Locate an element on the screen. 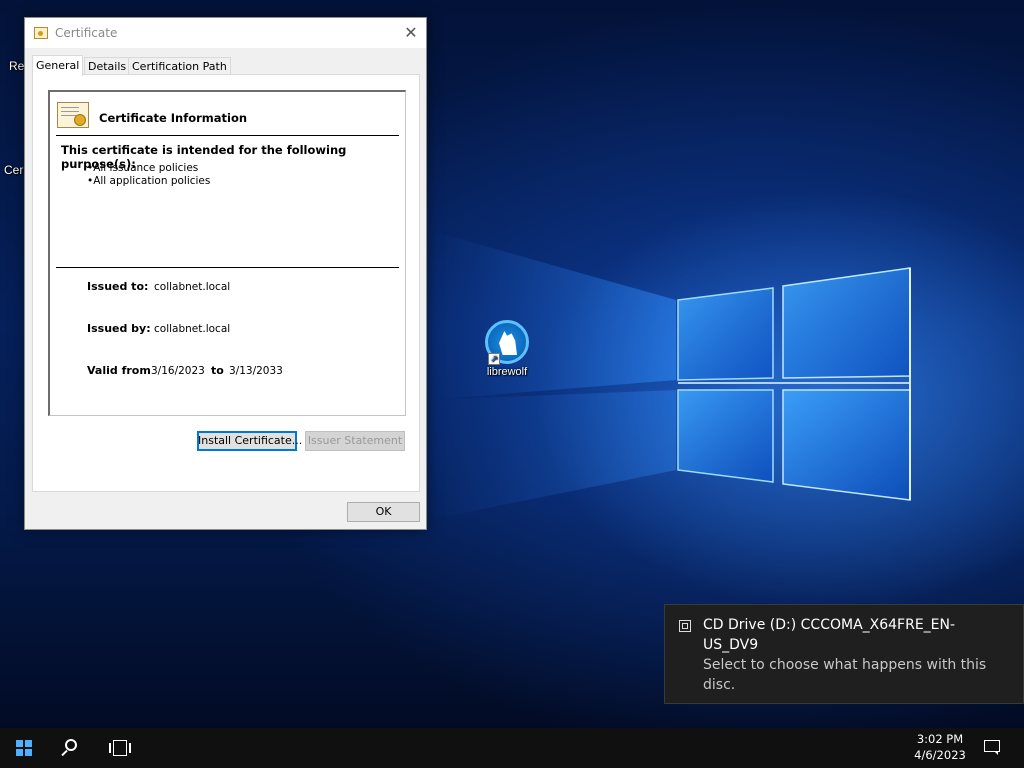 Image resolution: width=1024 pixels, height=768 pixels. valid-from-value: 3/16/2023 is located at coordinates (178, 371).